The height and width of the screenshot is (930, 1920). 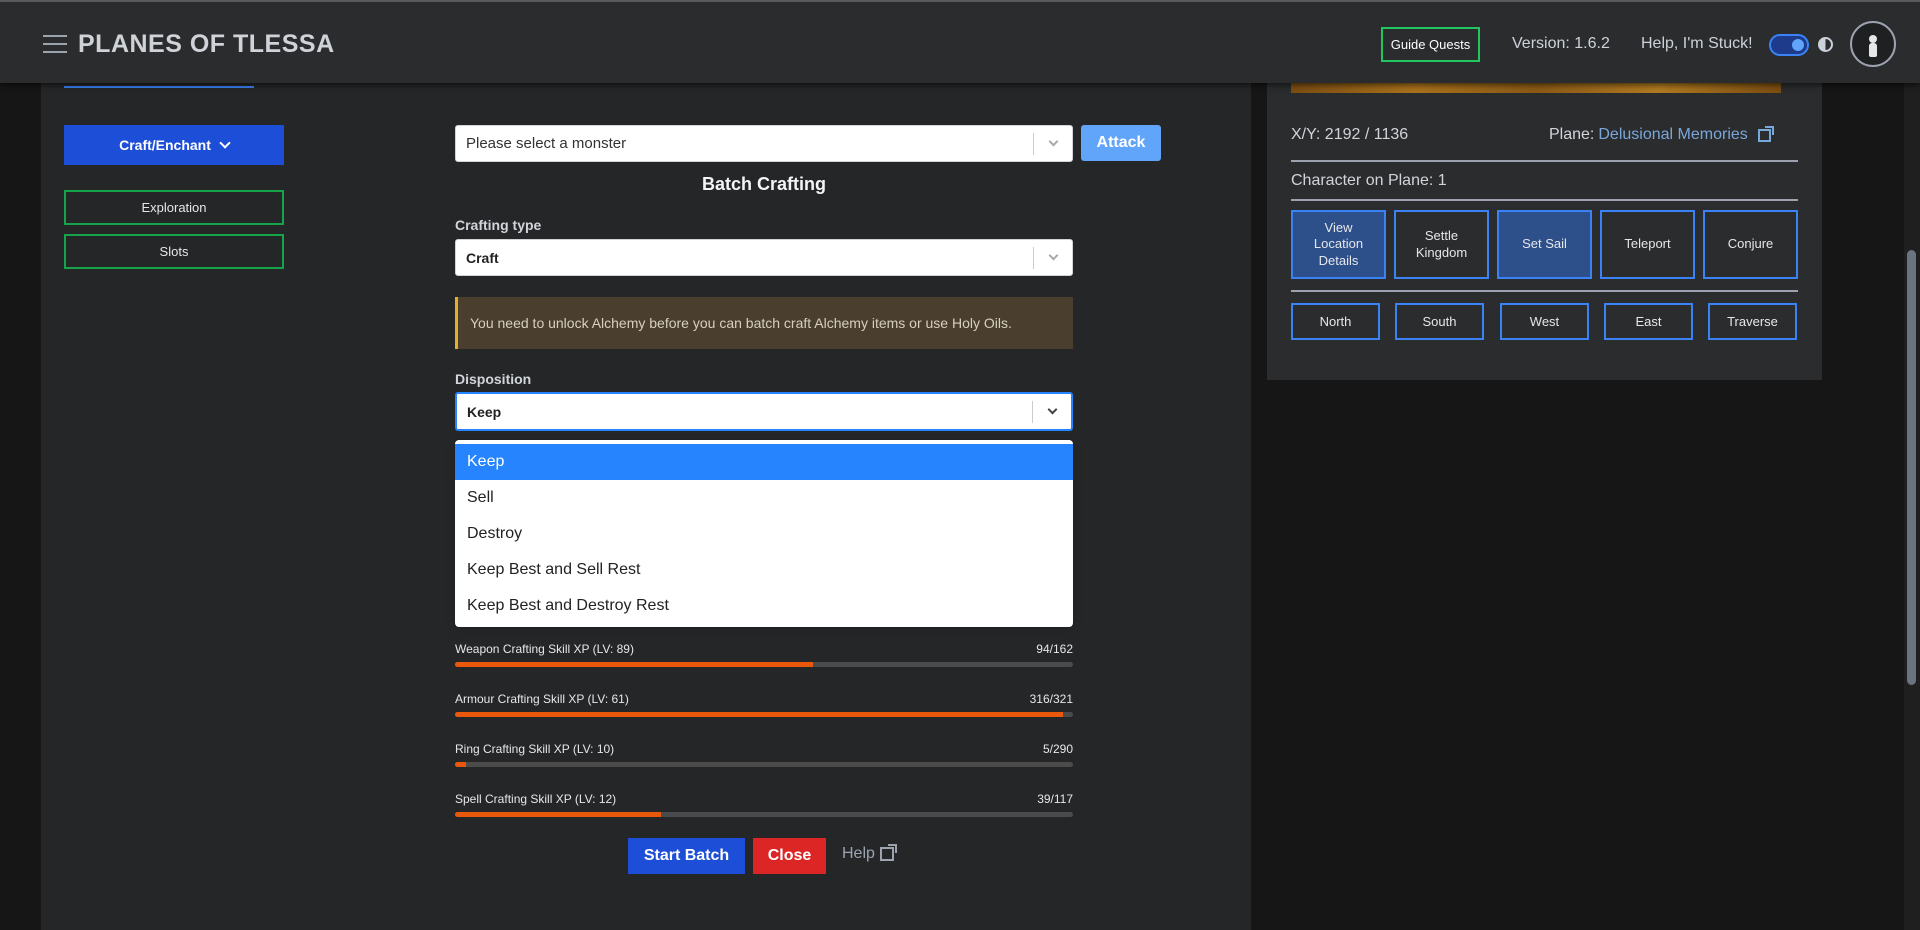 I want to click on help-link: Help, so click(x=869, y=853).